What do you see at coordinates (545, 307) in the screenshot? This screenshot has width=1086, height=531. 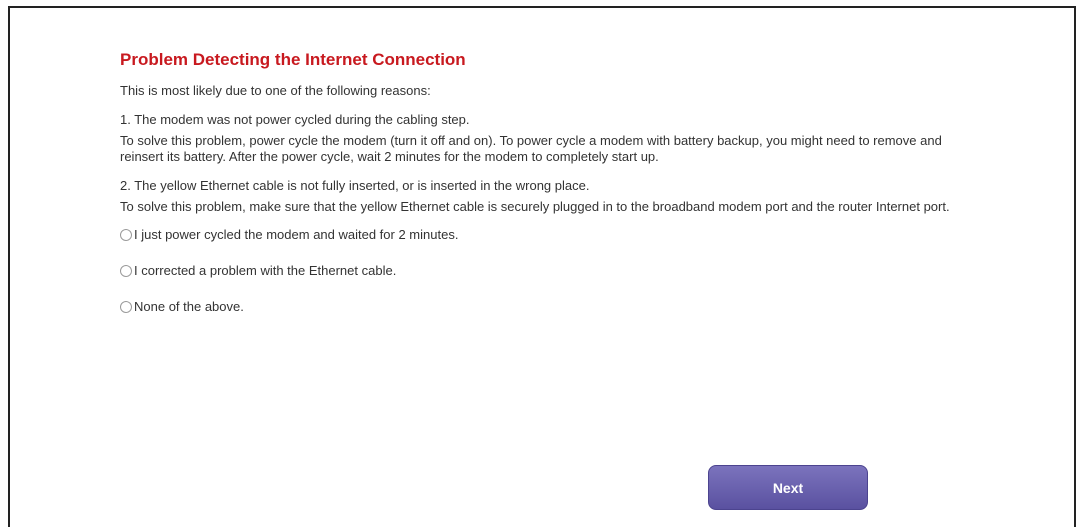 I see `option-none-of-above: None of the above.` at bounding box center [545, 307].